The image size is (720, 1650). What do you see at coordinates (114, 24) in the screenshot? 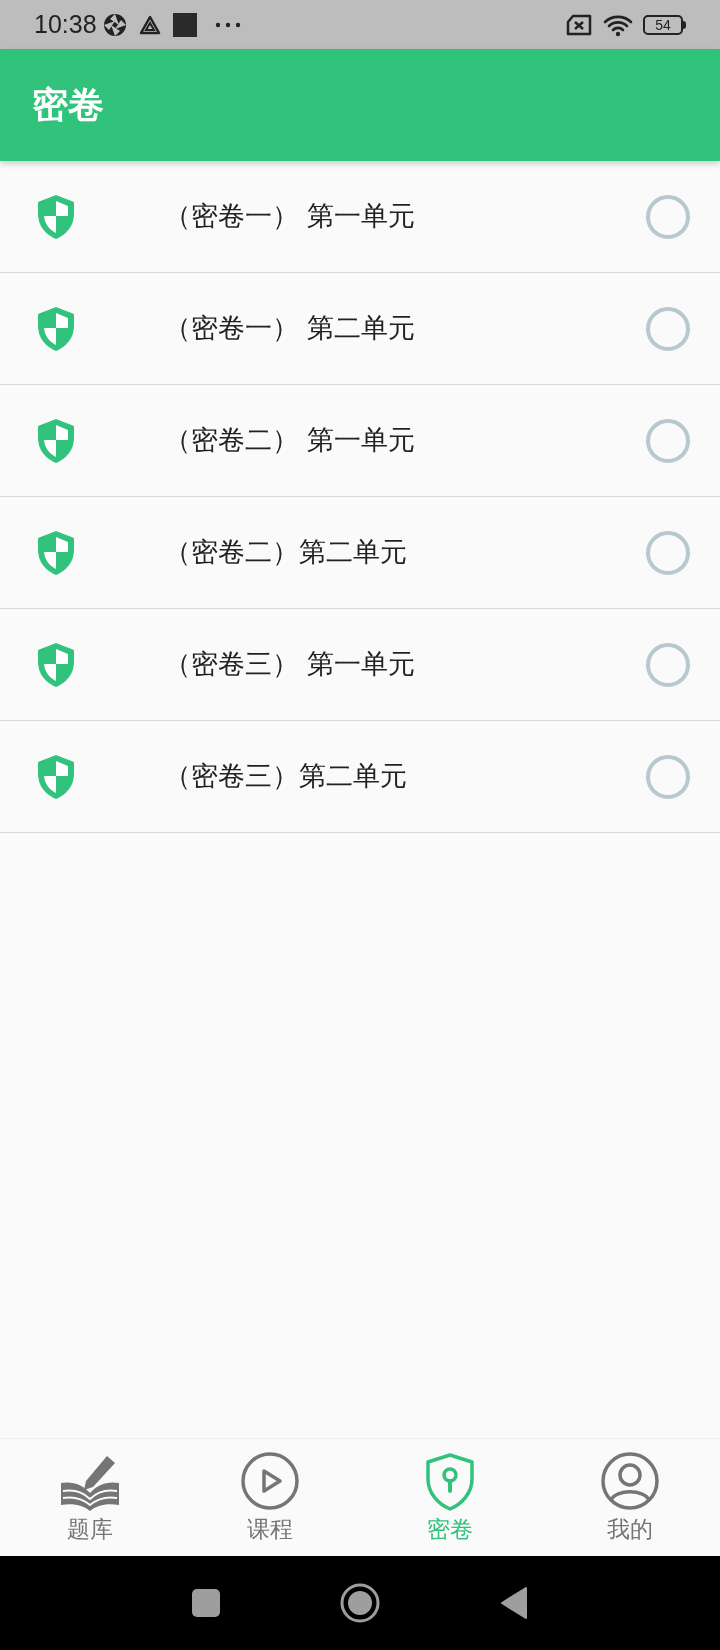
I see `aperture-icon` at bounding box center [114, 24].